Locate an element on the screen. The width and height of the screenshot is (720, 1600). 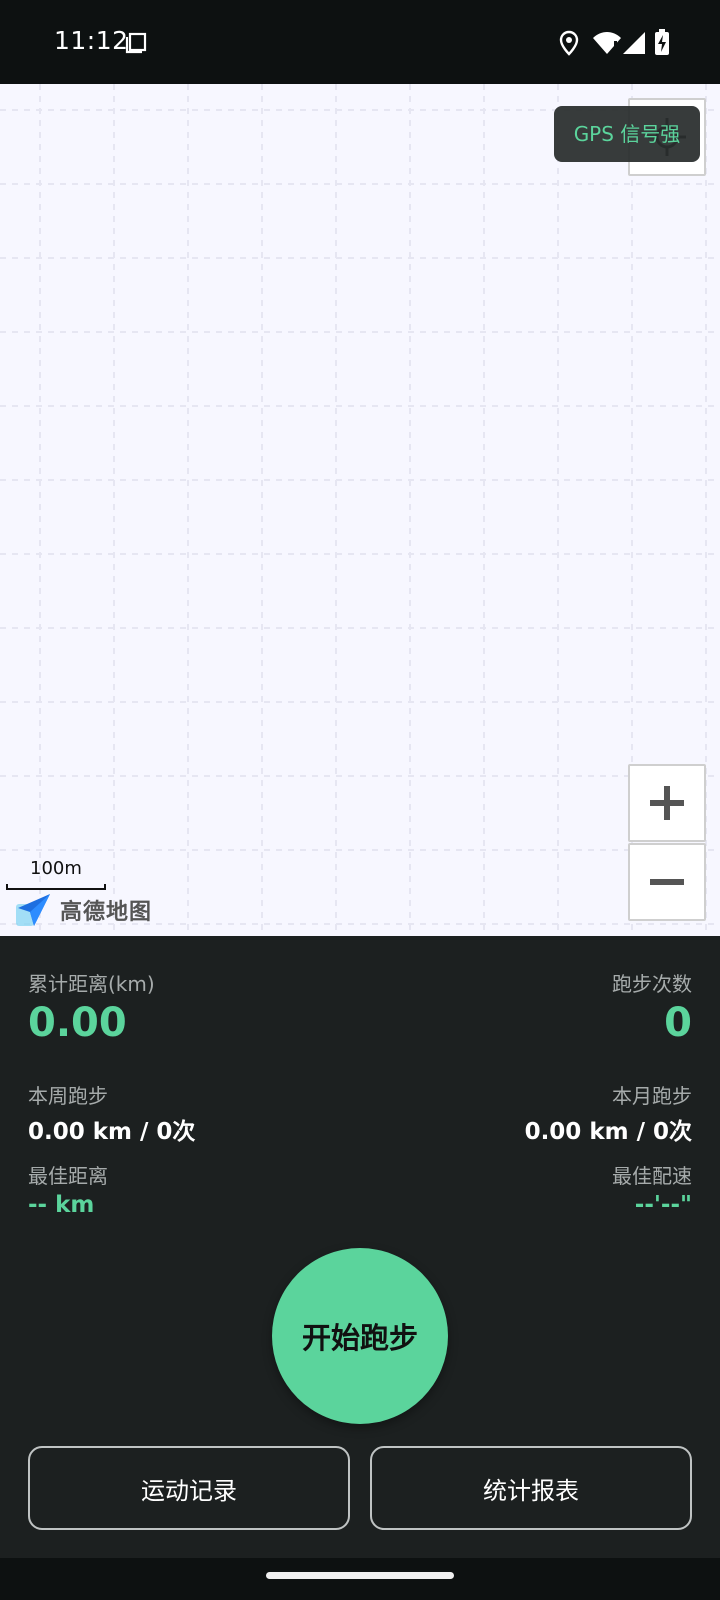
status-bar: 11:12 is located at coordinates (360, 42).